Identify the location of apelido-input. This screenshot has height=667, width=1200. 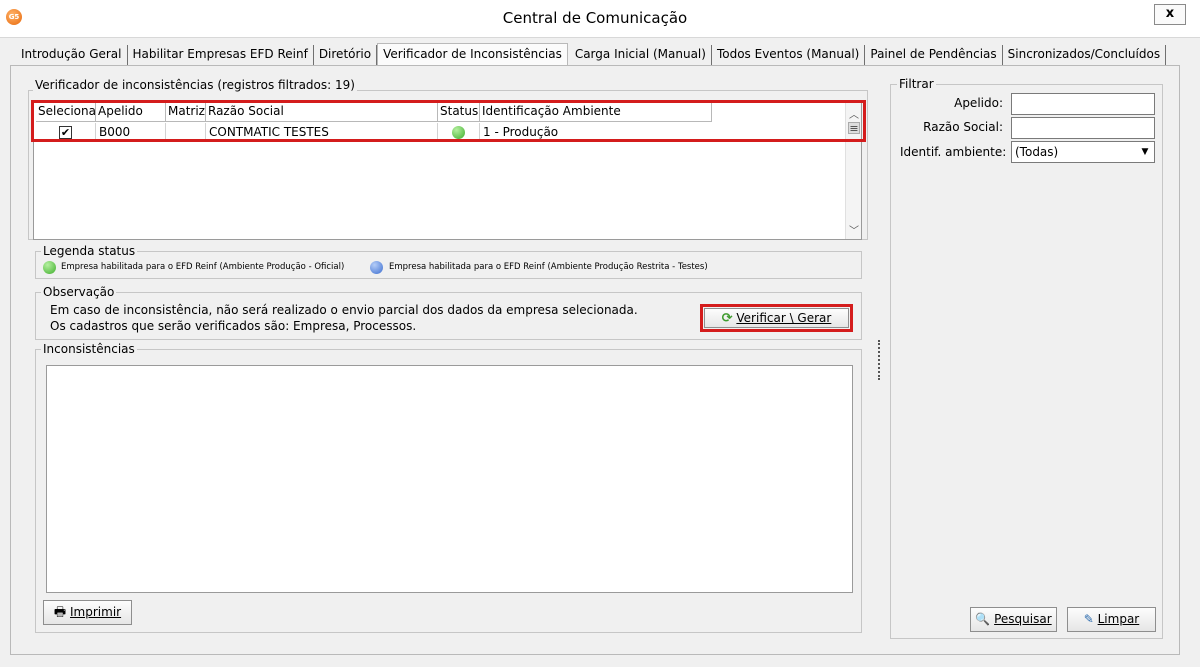
(1083, 104).